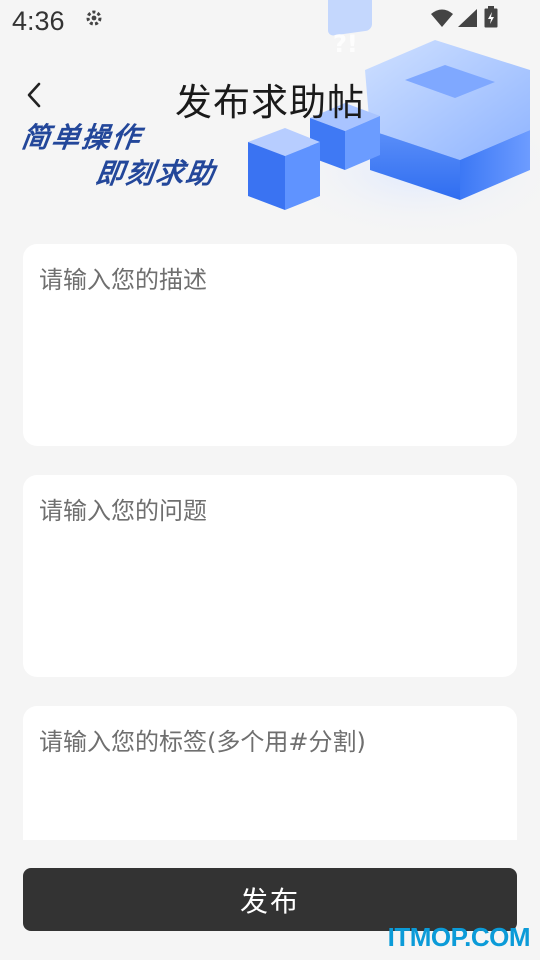  Describe the element at coordinates (82, 137) in the screenshot. I see `slogan-line-1: 简单操作` at that location.